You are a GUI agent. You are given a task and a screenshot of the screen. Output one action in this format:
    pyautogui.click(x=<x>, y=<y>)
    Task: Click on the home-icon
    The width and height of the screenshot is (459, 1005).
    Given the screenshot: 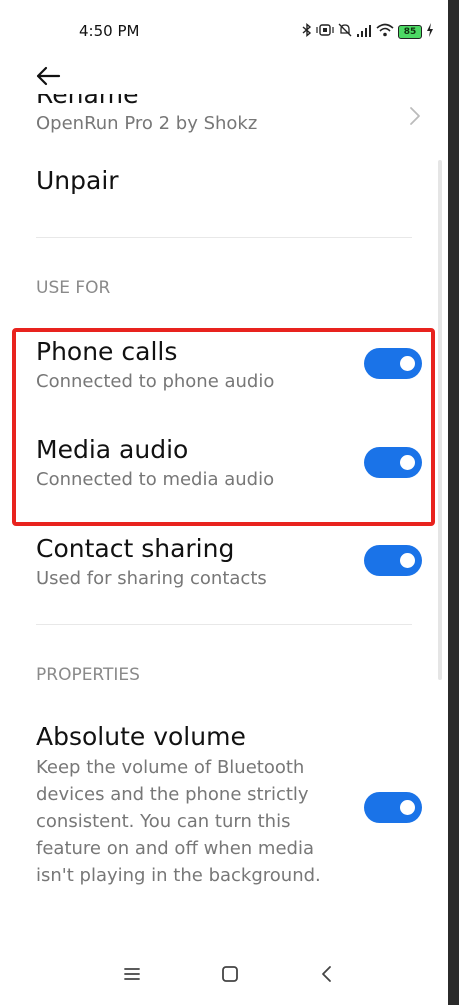 What is the action you would take?
    pyautogui.click(x=230, y=974)
    